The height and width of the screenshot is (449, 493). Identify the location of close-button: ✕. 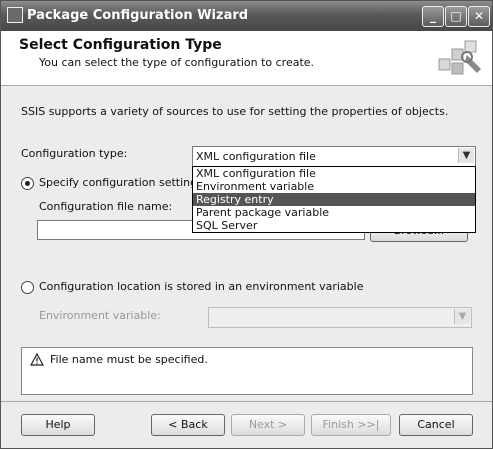
(479, 16).